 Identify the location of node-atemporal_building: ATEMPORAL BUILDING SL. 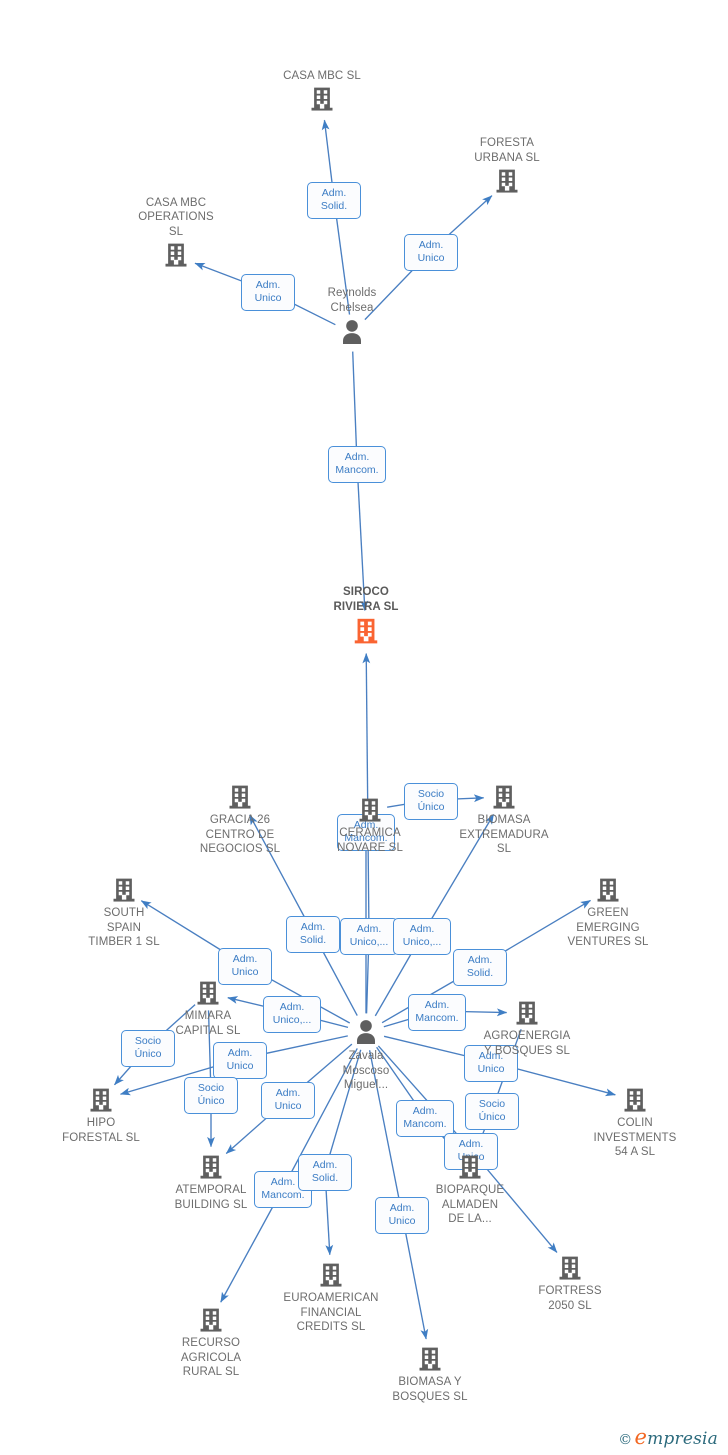
(211, 1182).